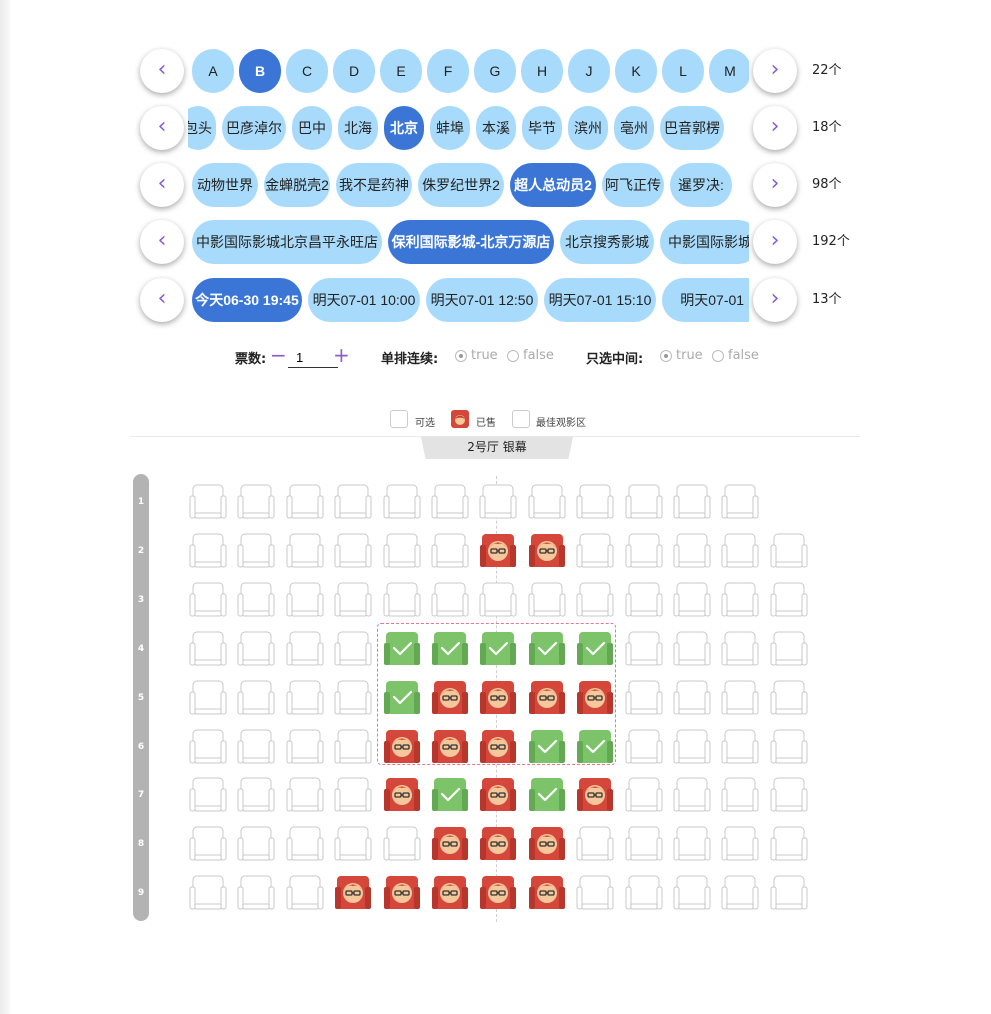 The height and width of the screenshot is (1014, 991). I want to click on contiguous-true-radio, so click(461, 356).